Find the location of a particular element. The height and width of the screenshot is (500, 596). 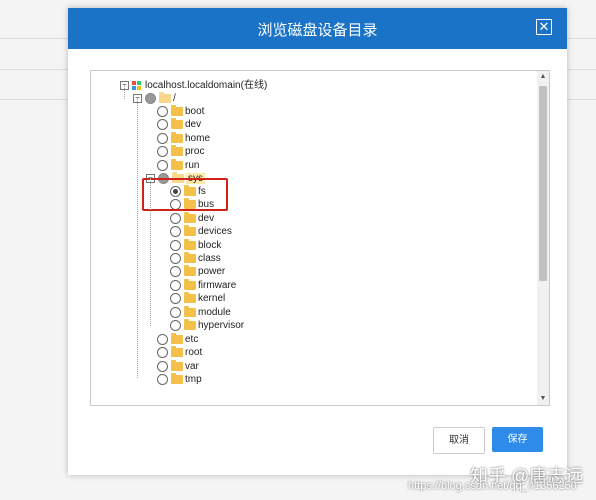

dialog-title: 浏览磁盘设备目录 is located at coordinates (317, 30).